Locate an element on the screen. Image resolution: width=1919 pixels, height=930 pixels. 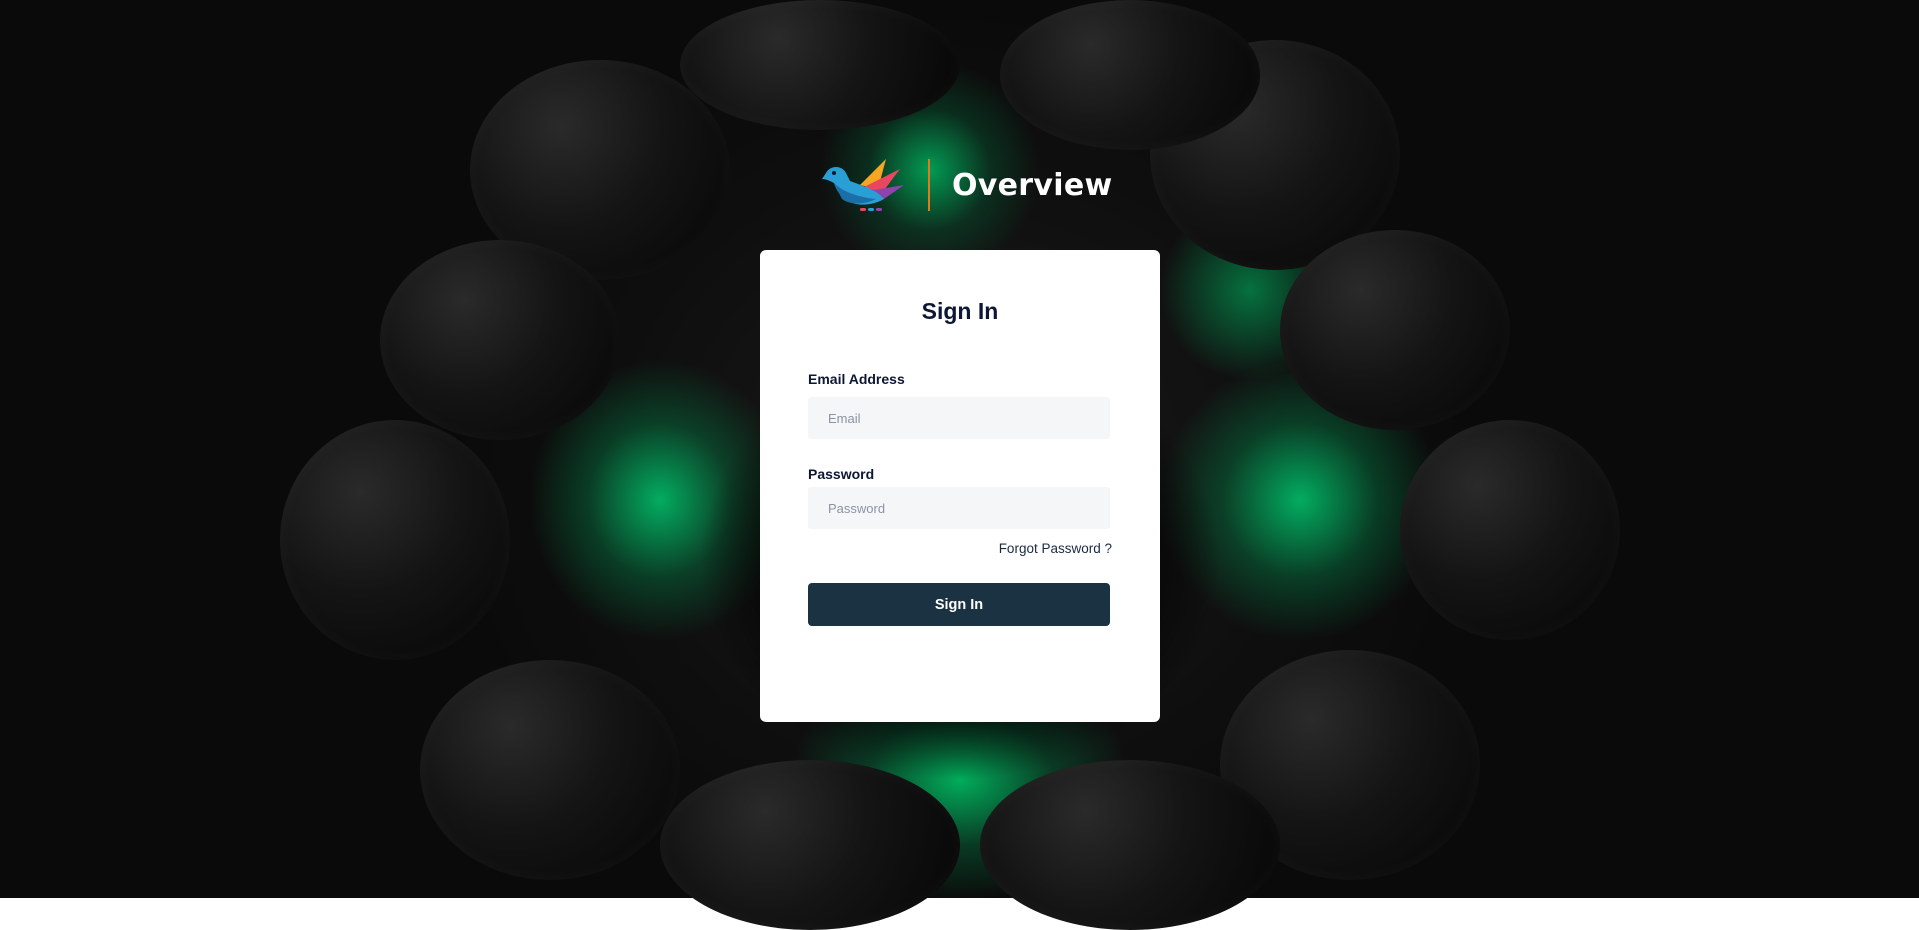
email-label: Email Address is located at coordinates (856, 379).